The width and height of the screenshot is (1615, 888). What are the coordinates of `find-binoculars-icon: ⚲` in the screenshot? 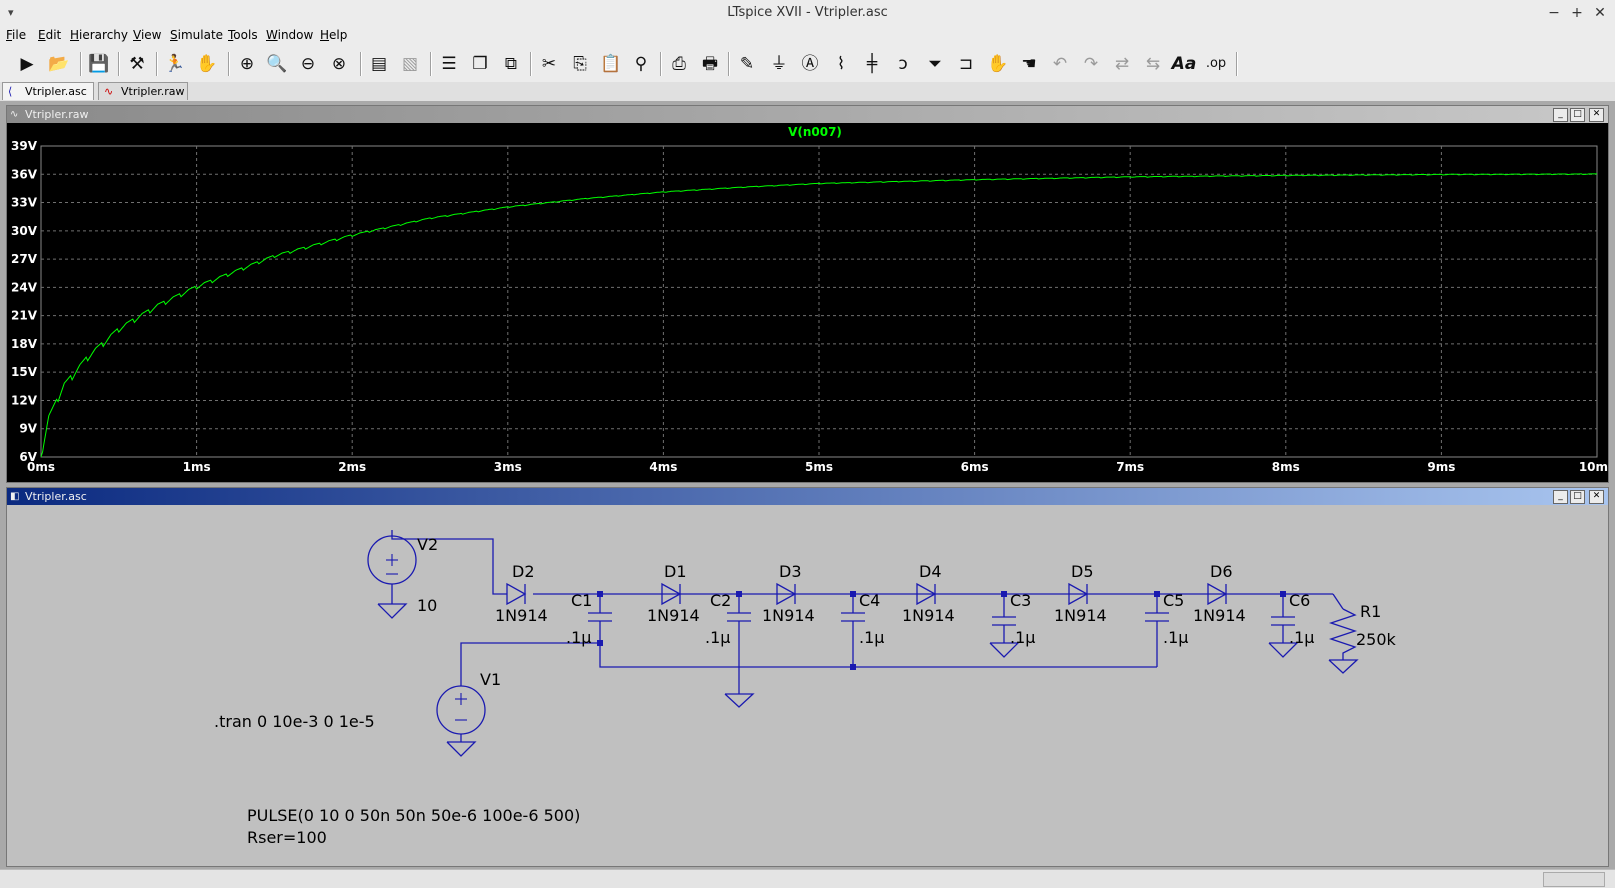 It's located at (641, 64).